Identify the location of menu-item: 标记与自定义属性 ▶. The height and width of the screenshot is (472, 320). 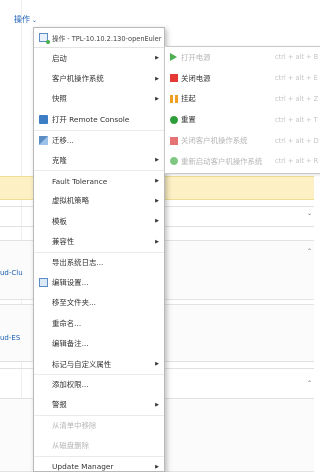
(99, 364).